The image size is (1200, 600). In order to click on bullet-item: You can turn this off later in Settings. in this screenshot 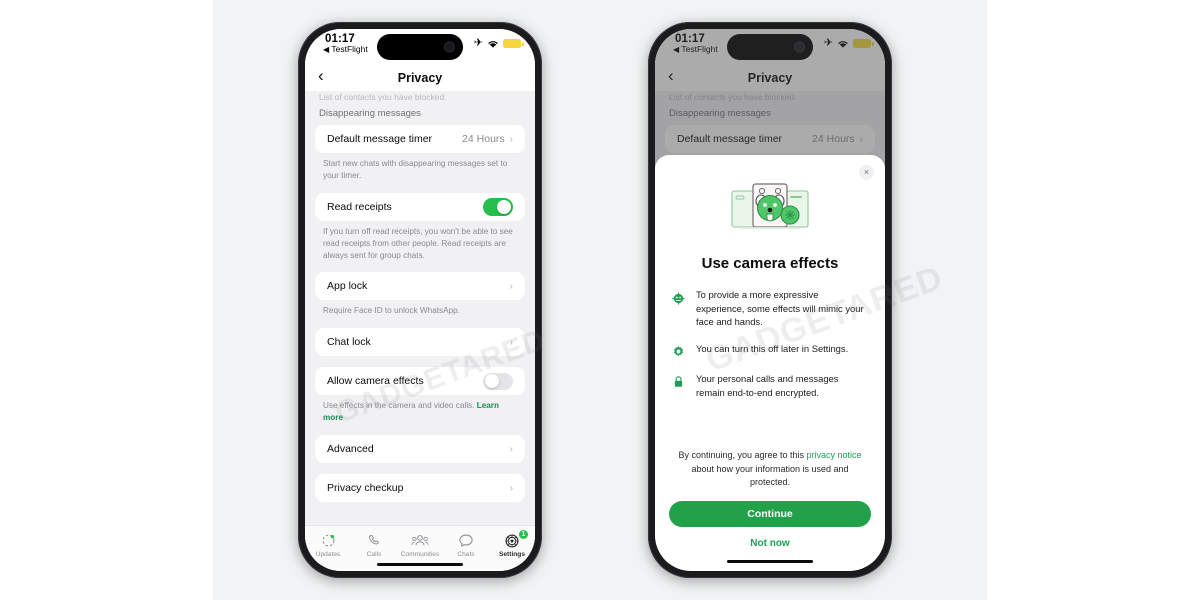, I will do `click(770, 350)`.